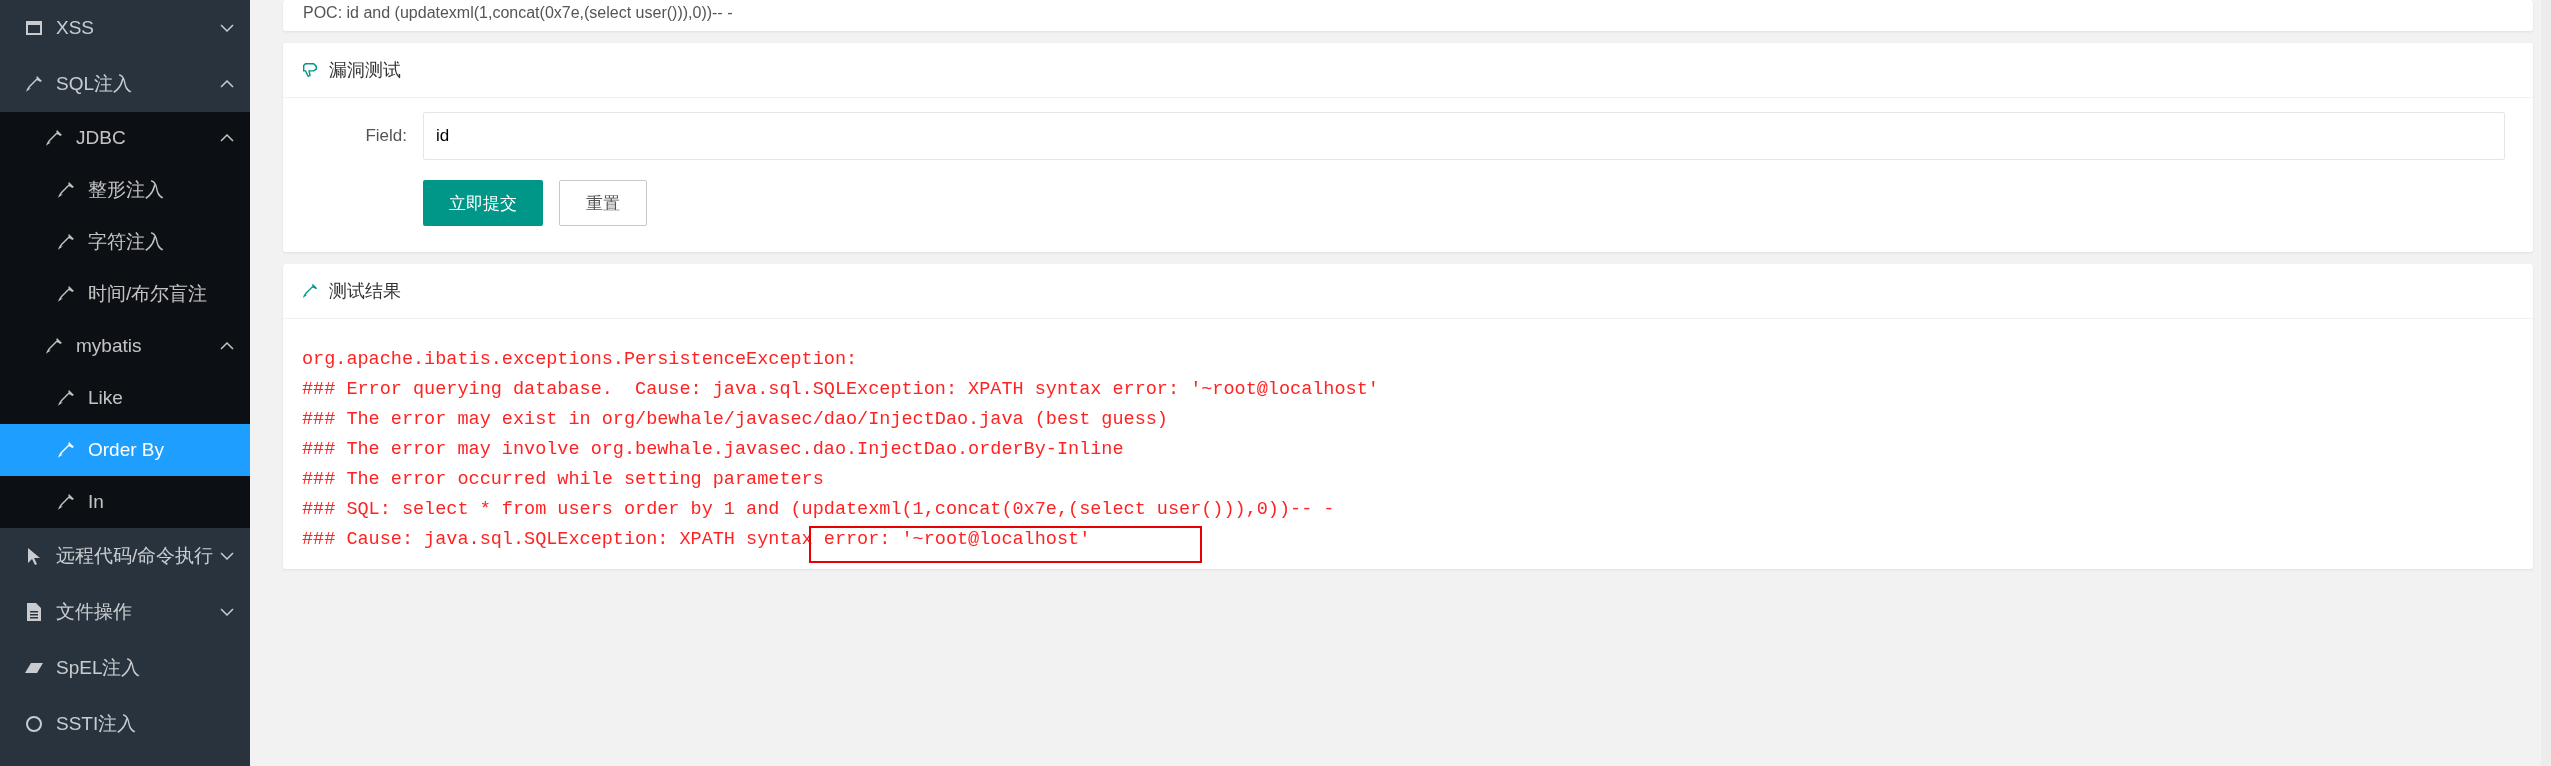 This screenshot has width=2551, height=766. I want to click on menu-item: mybatis, so click(125, 346).